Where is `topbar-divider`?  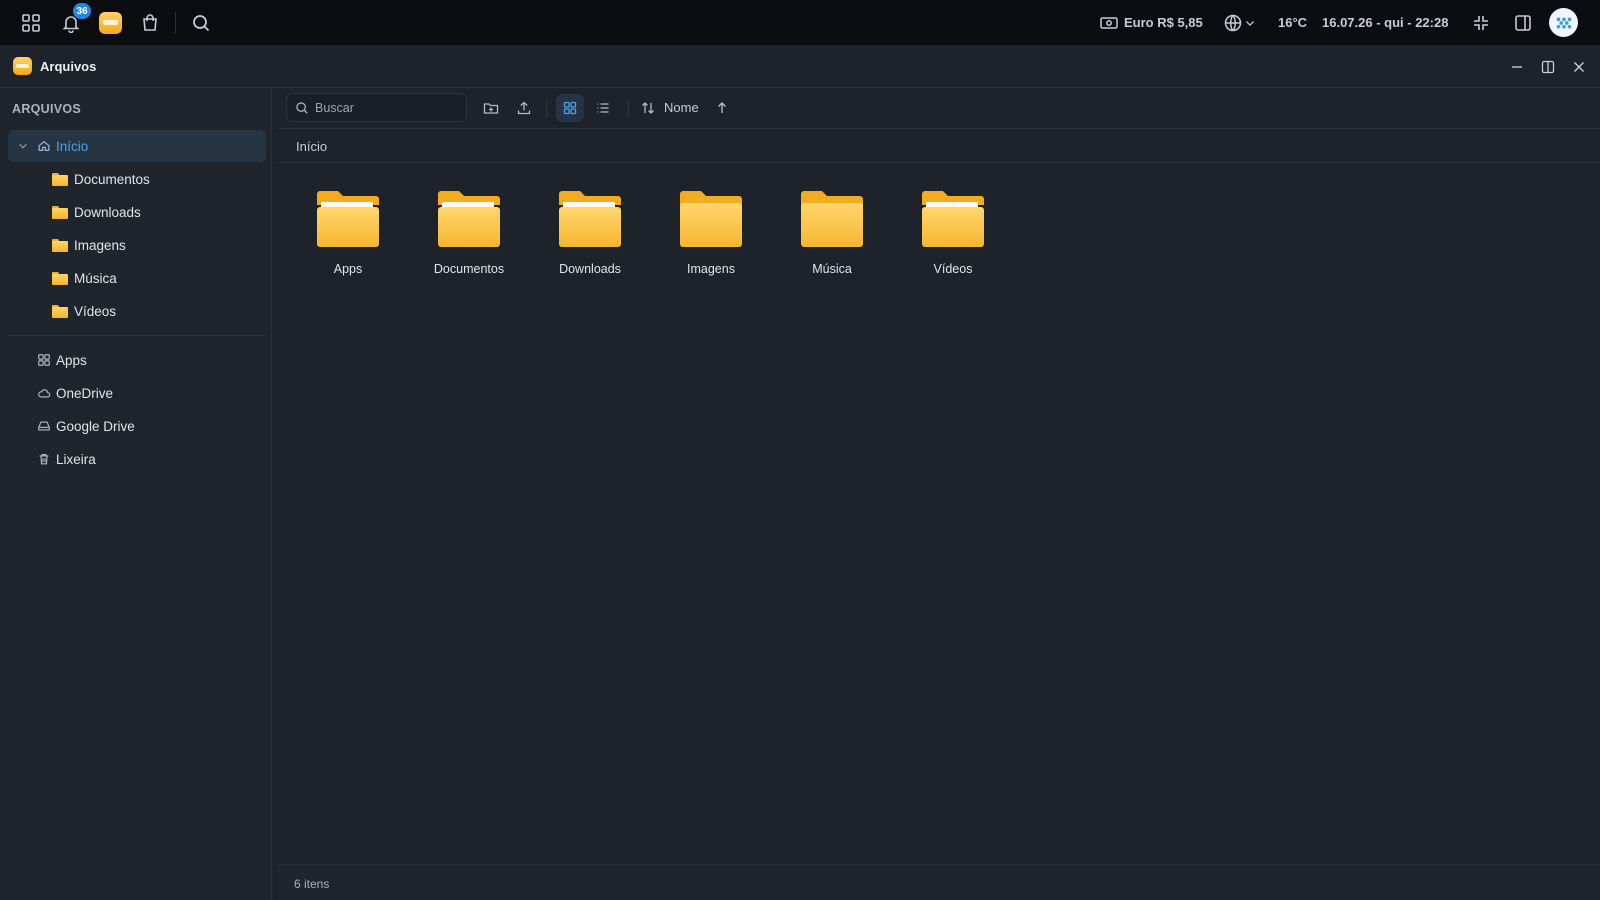 topbar-divider is located at coordinates (175, 23).